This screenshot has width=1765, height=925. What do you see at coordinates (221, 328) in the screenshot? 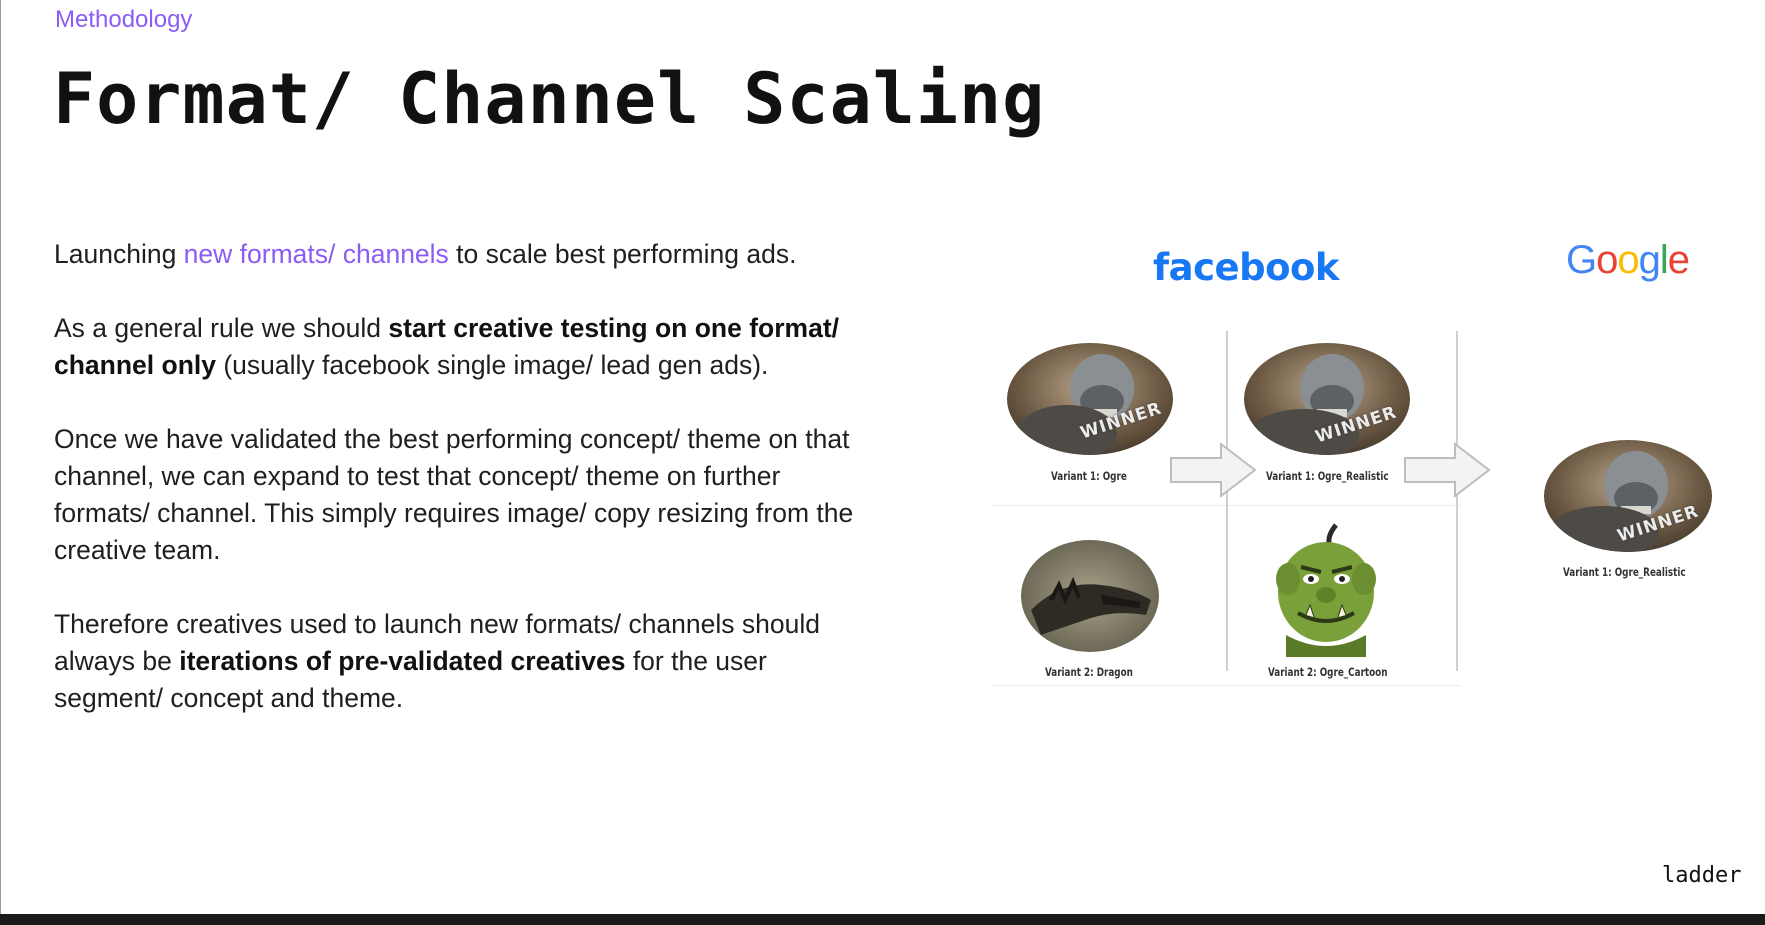
I see `text-span: As a general rule we should` at bounding box center [221, 328].